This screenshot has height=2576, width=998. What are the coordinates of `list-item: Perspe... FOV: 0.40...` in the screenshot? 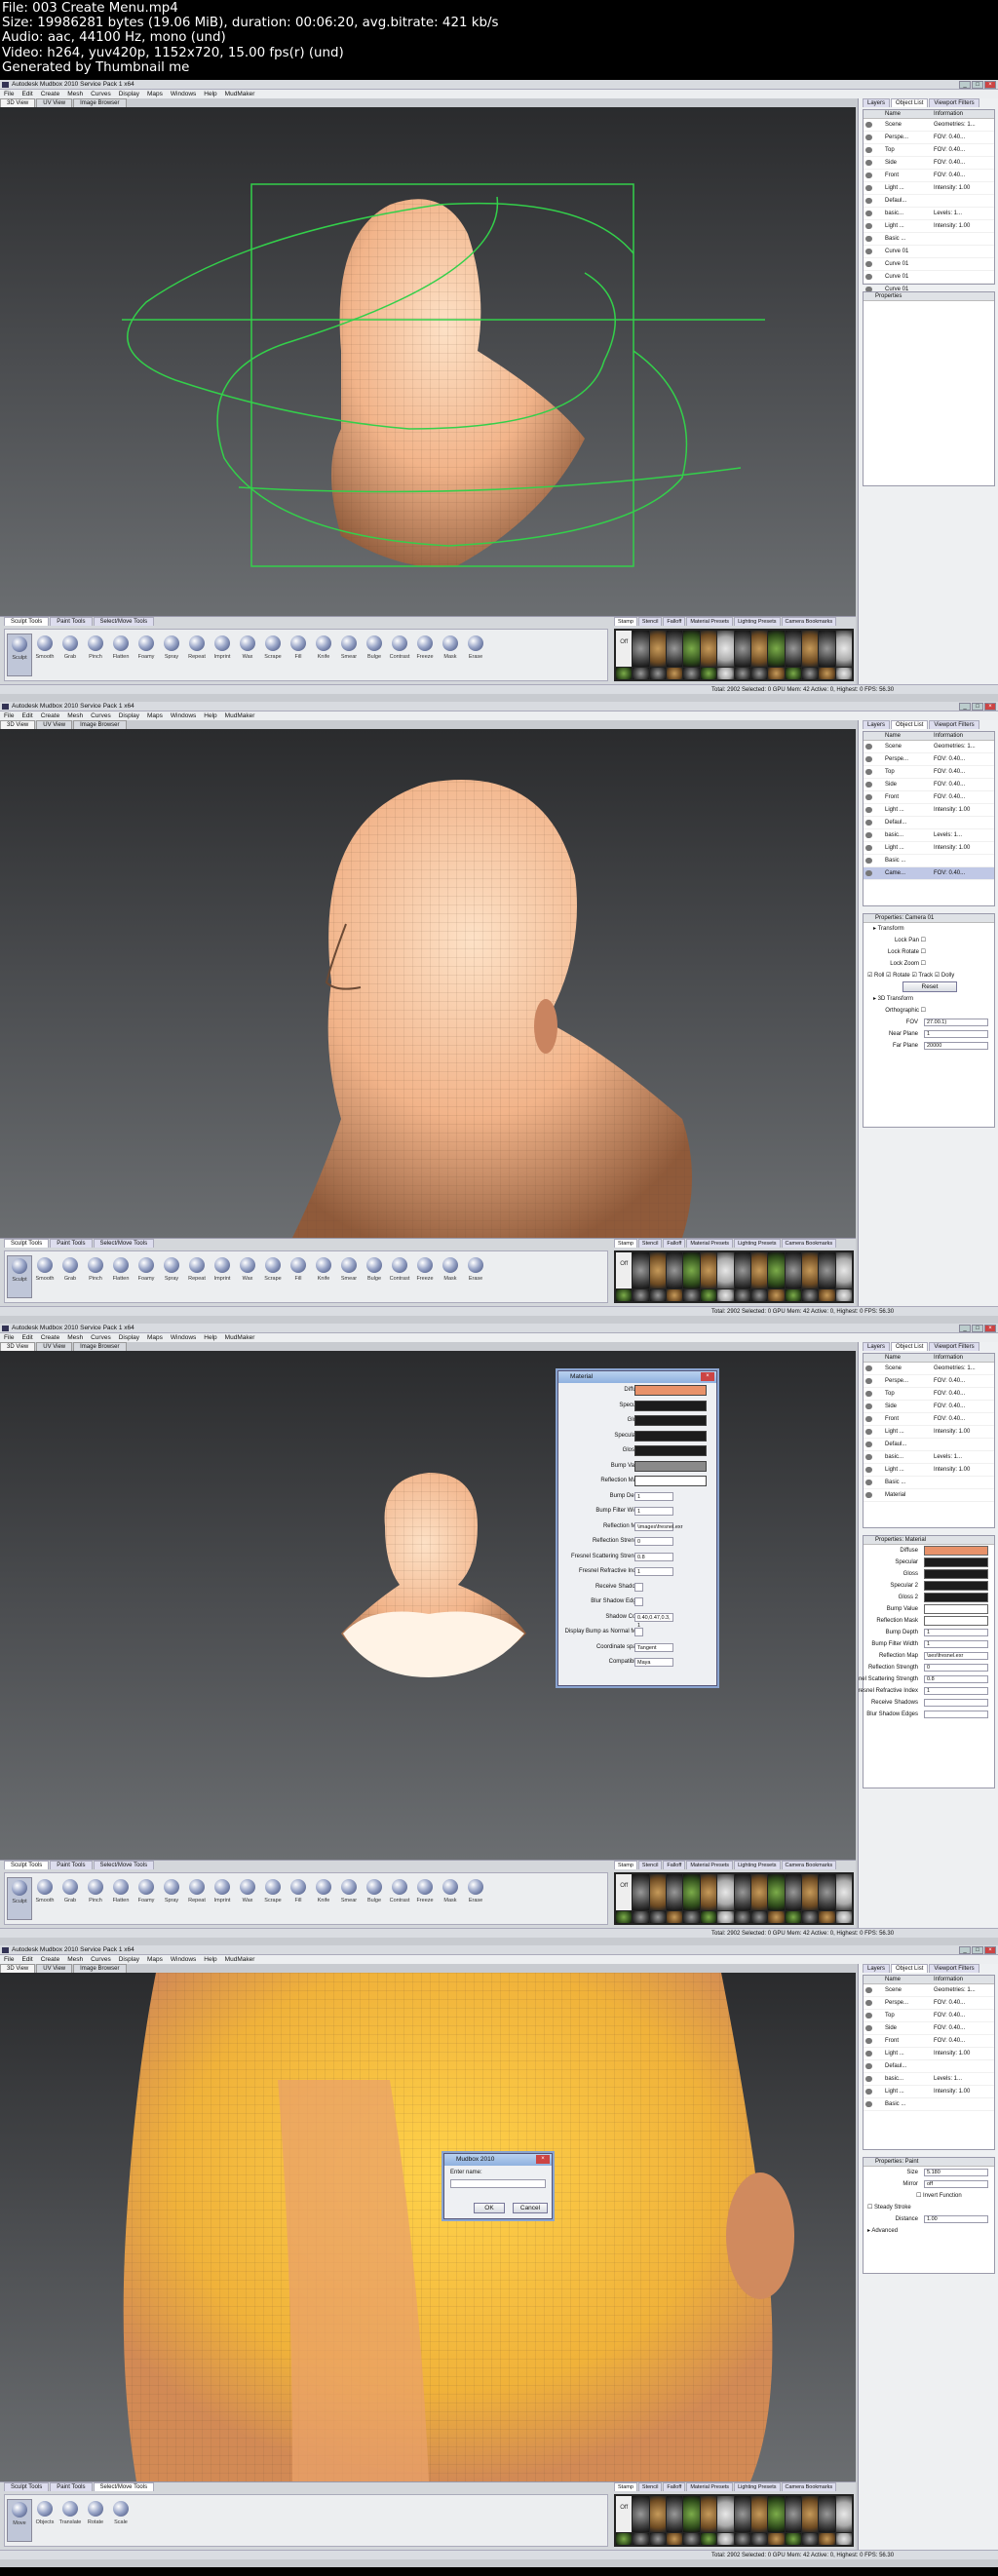 It's located at (929, 1381).